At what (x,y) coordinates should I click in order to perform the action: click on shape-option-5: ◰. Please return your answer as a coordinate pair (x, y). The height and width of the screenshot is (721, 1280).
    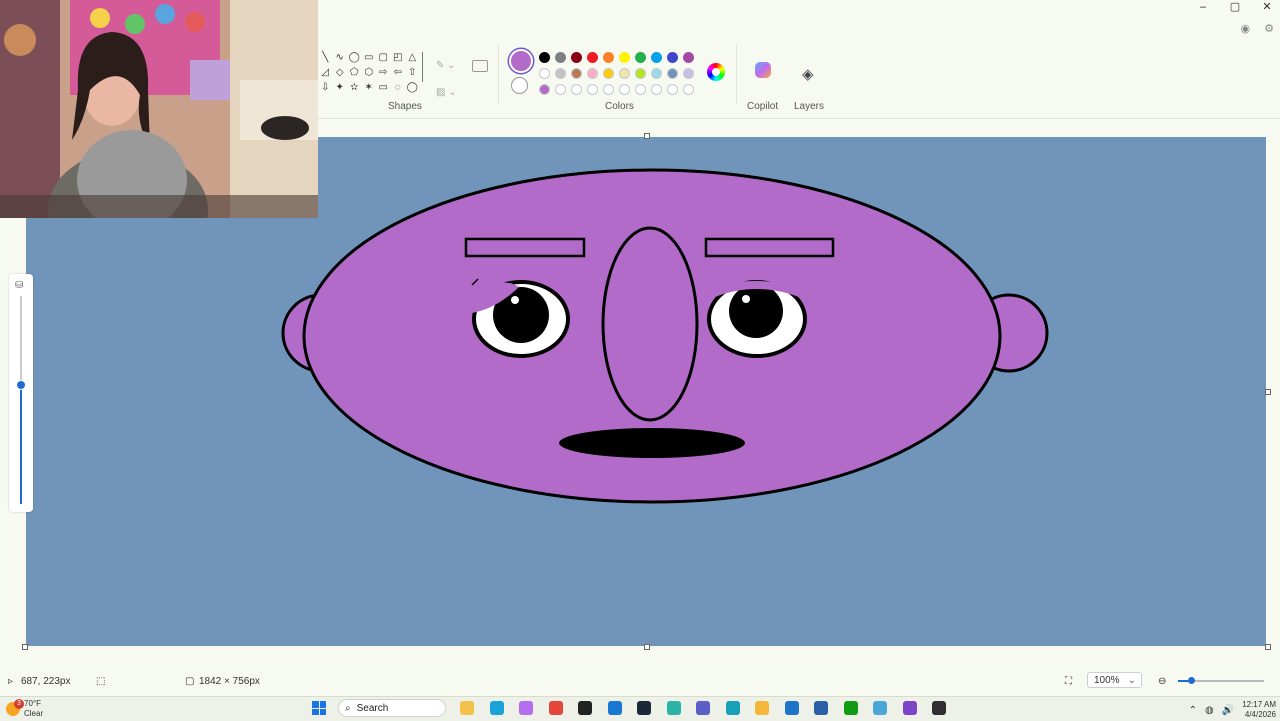
    Looking at the image, I should click on (398, 57).